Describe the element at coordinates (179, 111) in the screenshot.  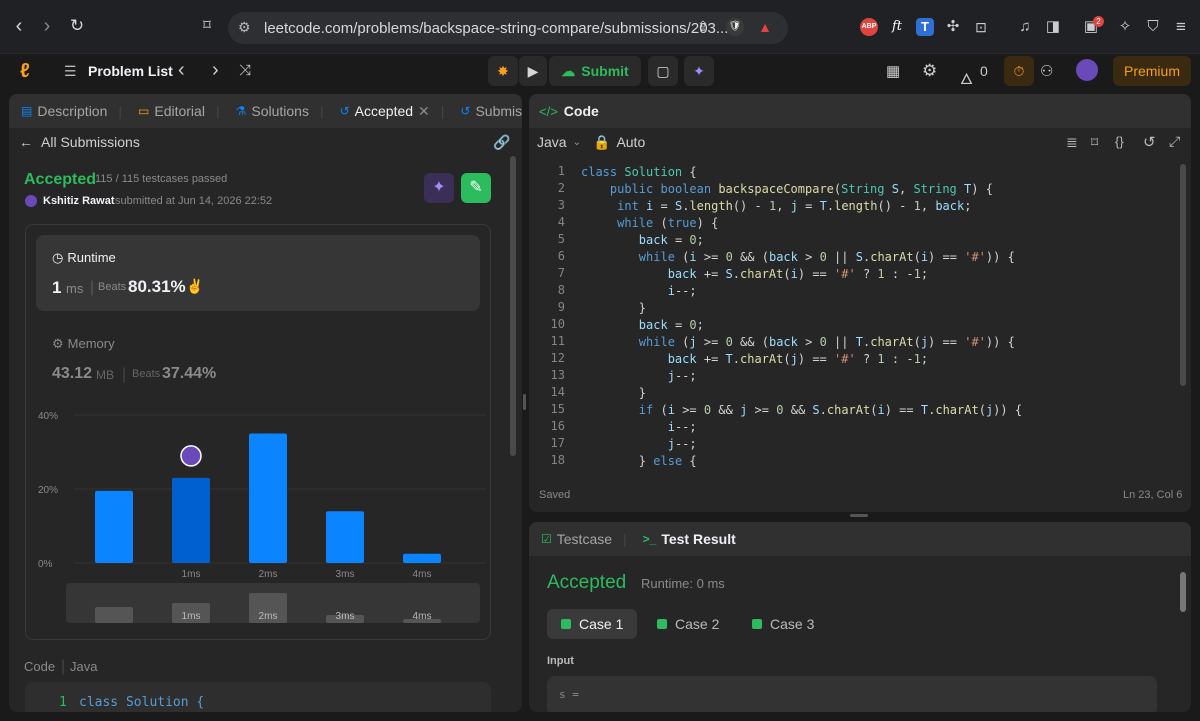
I see `tab-editorial: ▭ Editorial |` at that location.